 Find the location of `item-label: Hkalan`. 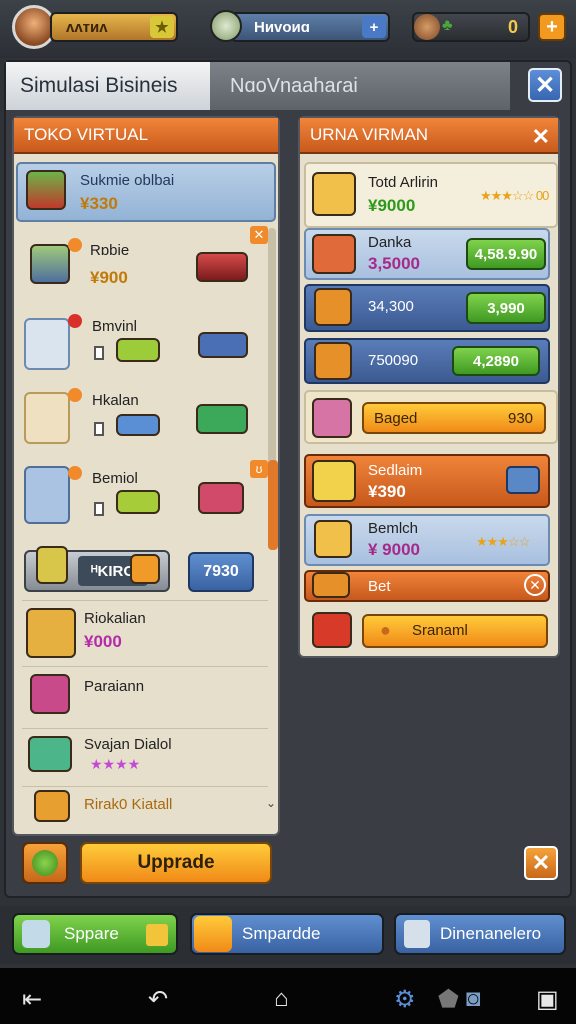

item-label: Hkalan is located at coordinates (115, 400).